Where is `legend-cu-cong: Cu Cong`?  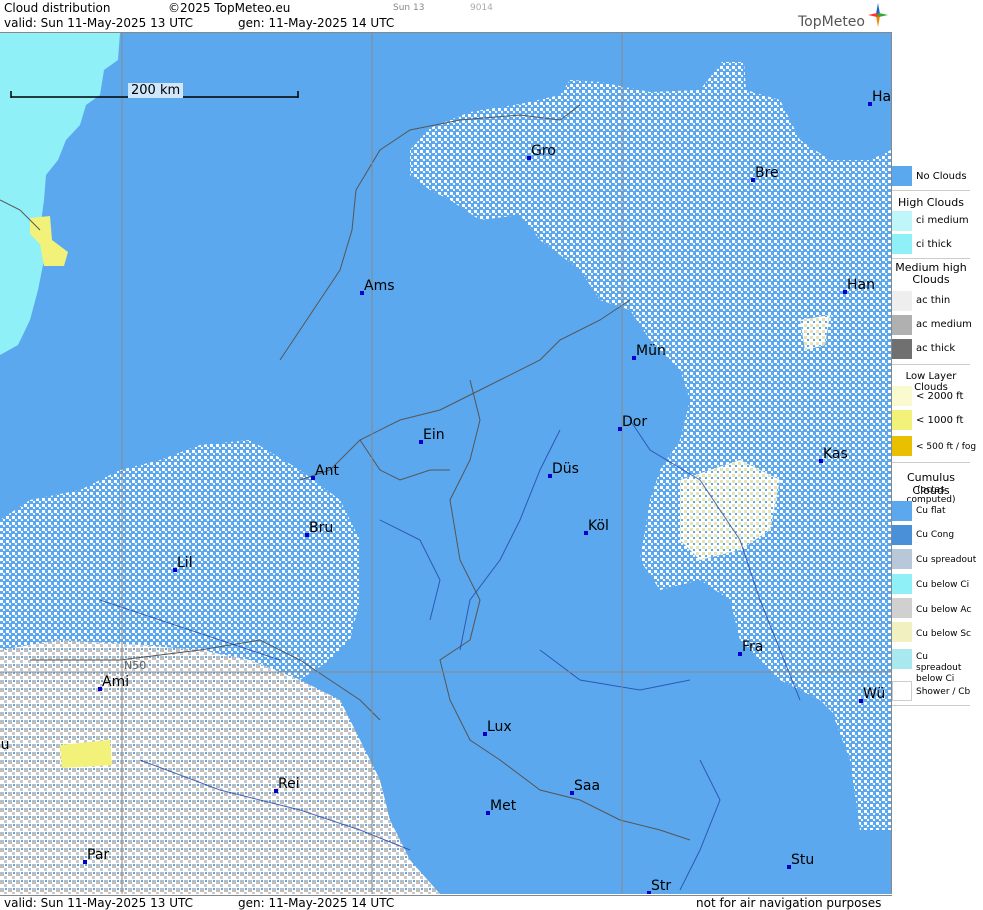 legend-cu-cong: Cu Cong is located at coordinates (935, 535).